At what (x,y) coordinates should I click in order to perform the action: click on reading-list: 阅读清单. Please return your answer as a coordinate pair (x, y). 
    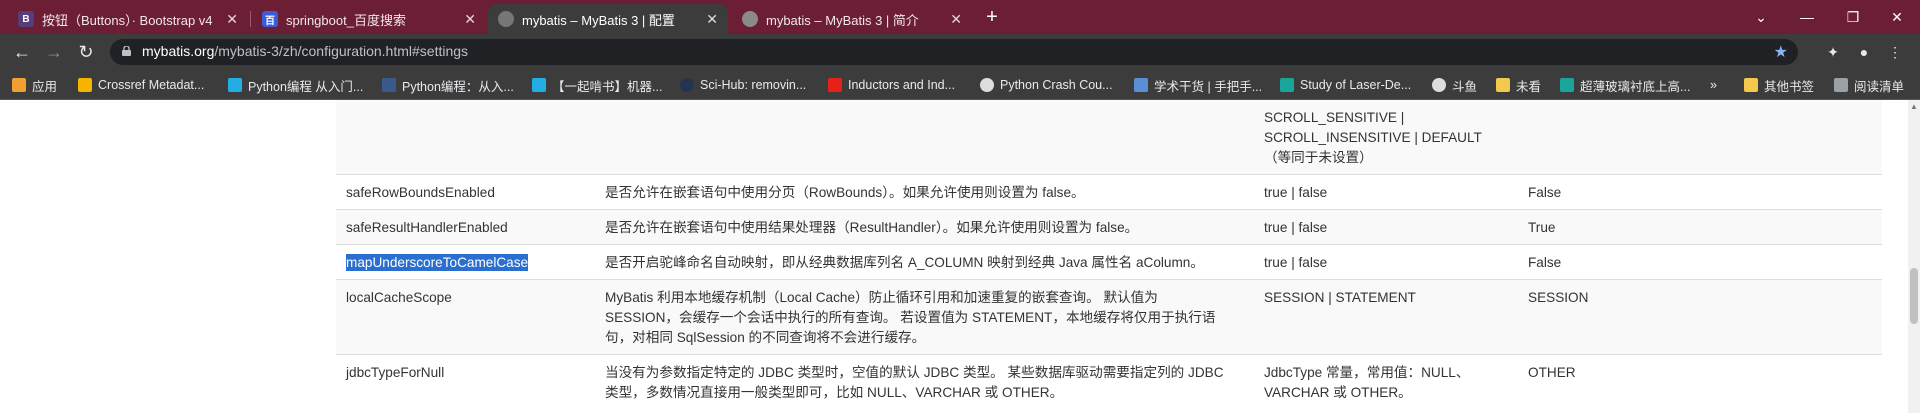
    Looking at the image, I should click on (1869, 85).